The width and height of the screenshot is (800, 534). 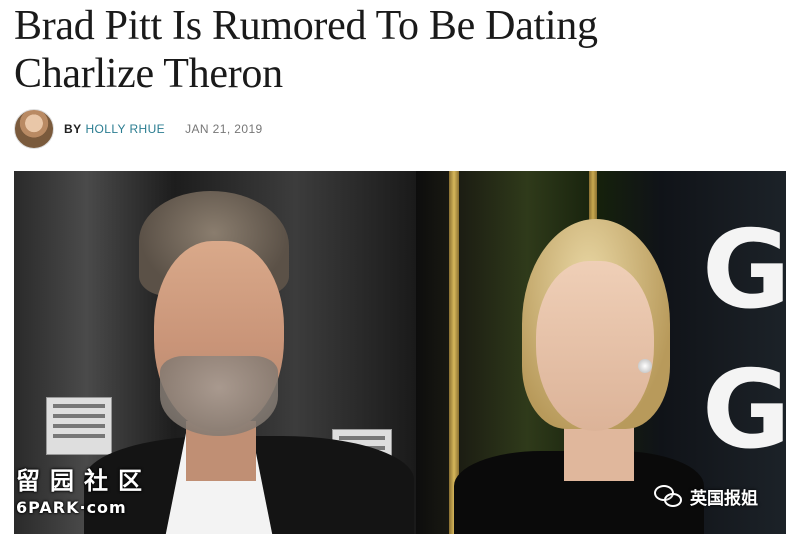 I want to click on earring, so click(x=645, y=366).